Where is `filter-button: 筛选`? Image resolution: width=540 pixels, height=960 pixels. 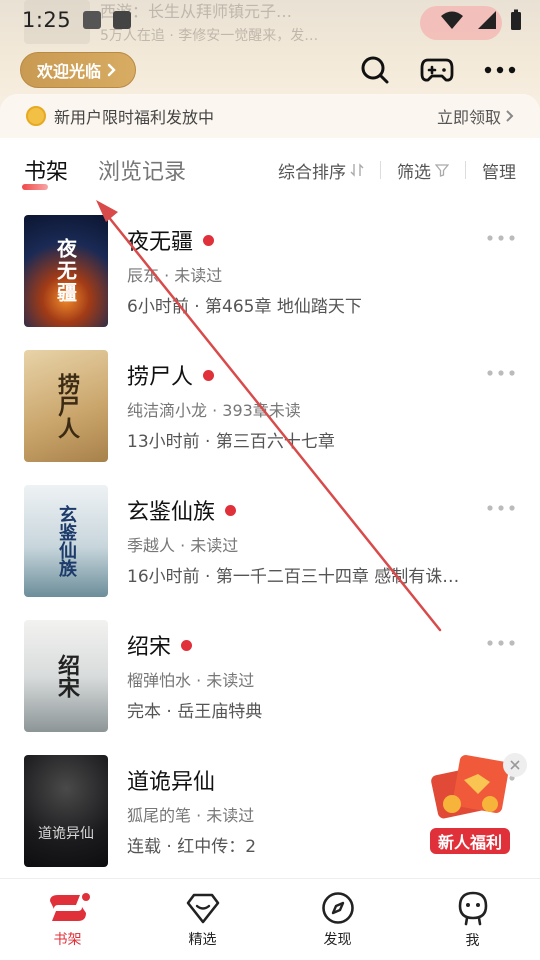 filter-button: 筛选 is located at coordinates (423, 170).